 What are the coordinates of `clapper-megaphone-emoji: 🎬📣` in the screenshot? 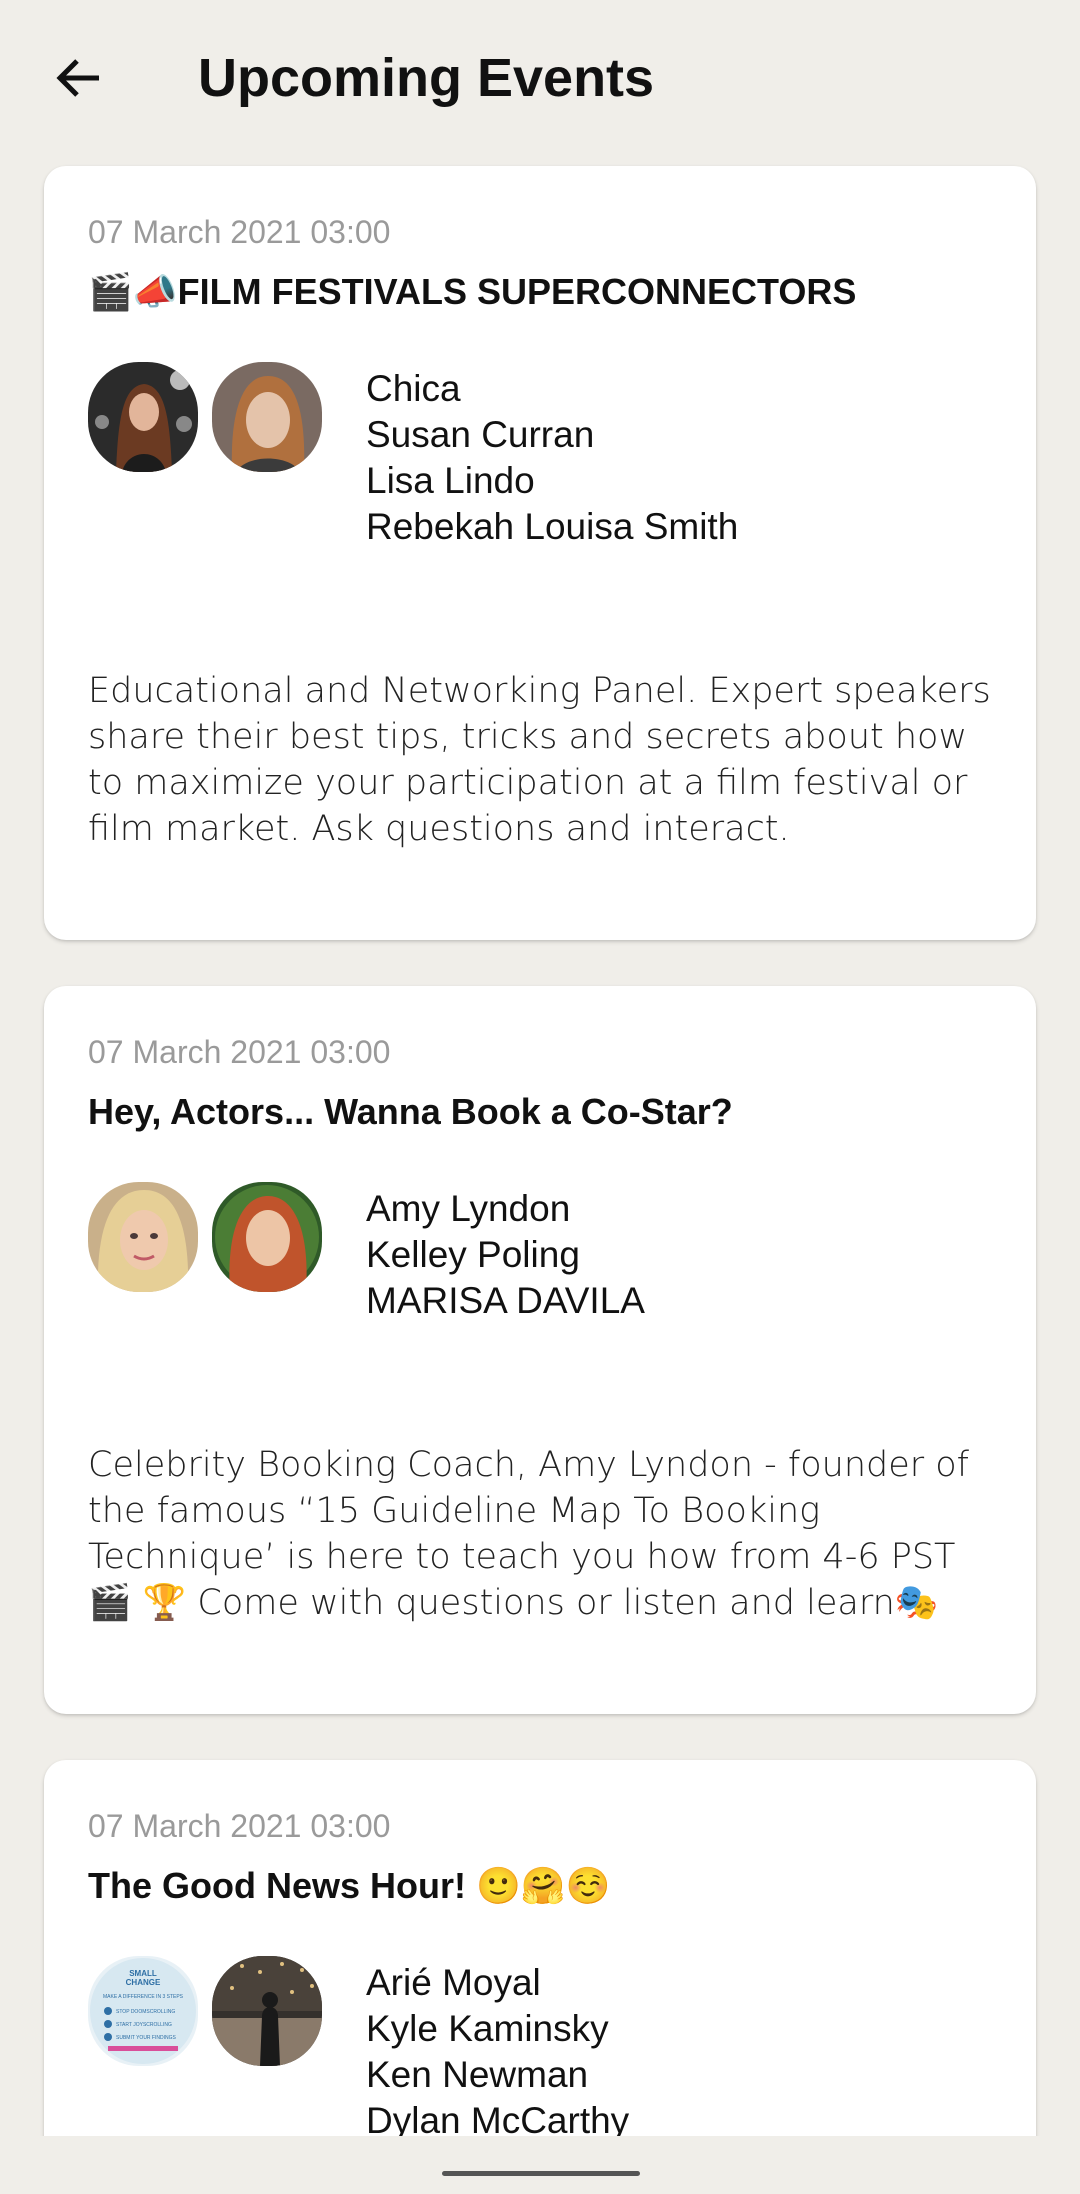 It's located at (133, 291).